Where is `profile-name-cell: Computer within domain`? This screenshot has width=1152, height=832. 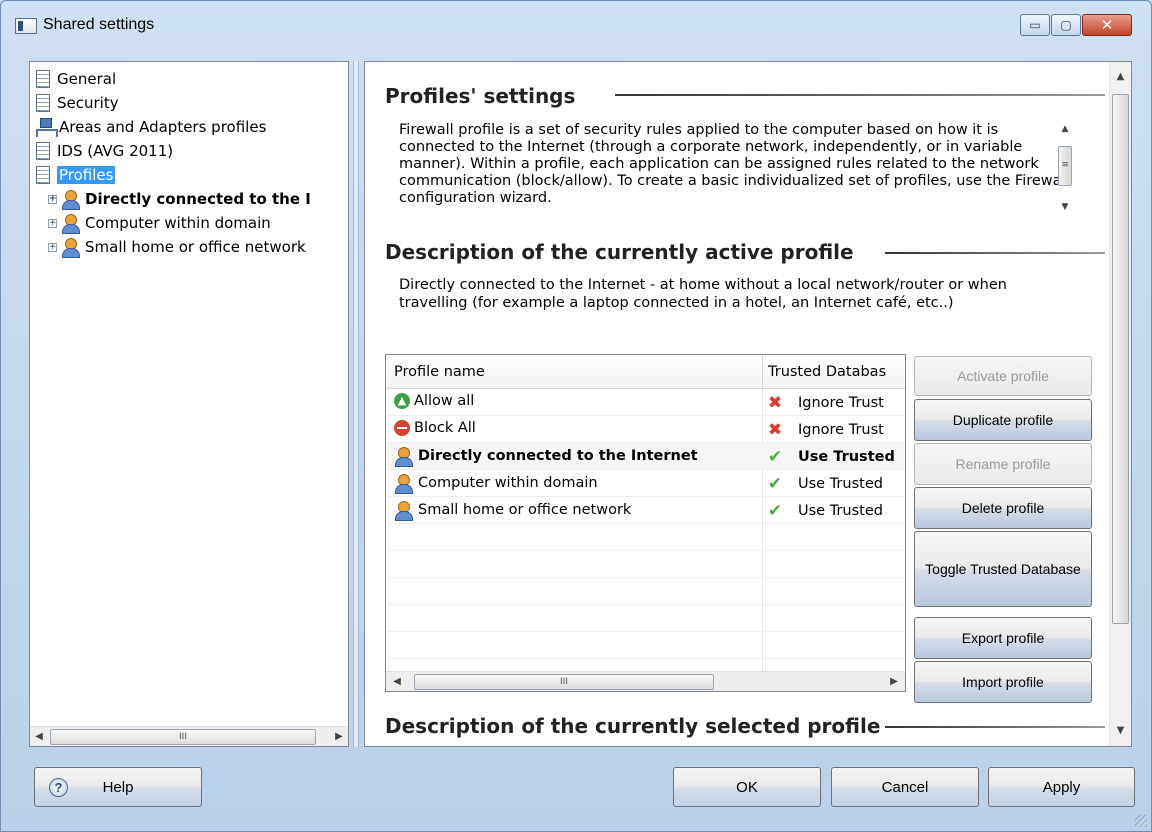
profile-name-cell: Computer within domain is located at coordinates (508, 483).